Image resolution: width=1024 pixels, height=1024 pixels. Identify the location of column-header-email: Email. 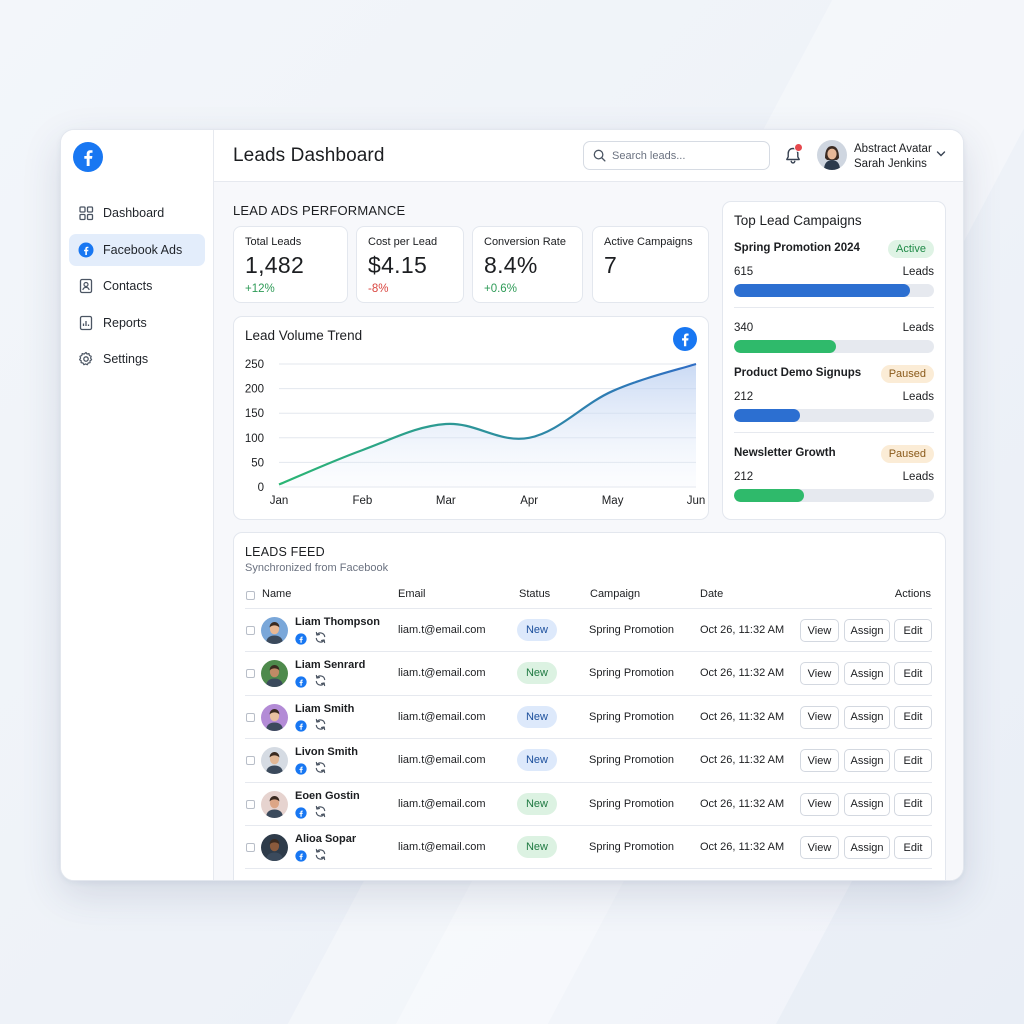
(412, 594).